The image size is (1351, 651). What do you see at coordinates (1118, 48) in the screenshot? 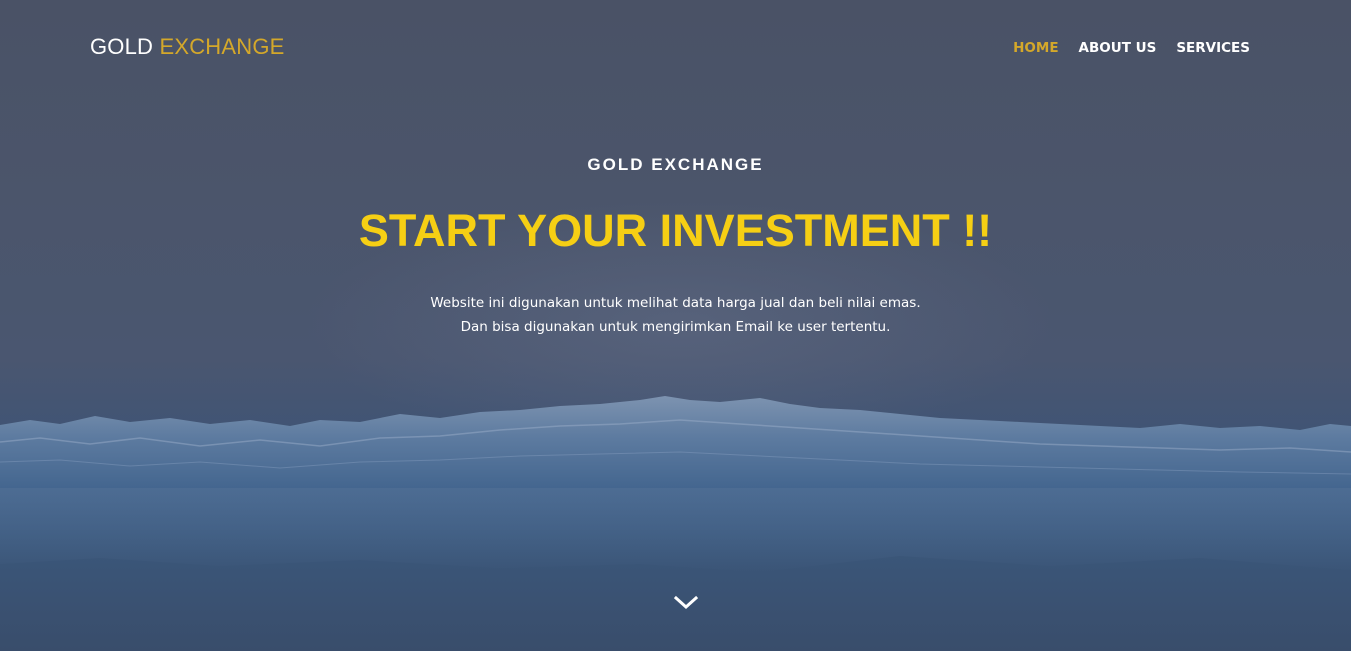
I see `nav-item-about-us: ABOUT US` at bounding box center [1118, 48].